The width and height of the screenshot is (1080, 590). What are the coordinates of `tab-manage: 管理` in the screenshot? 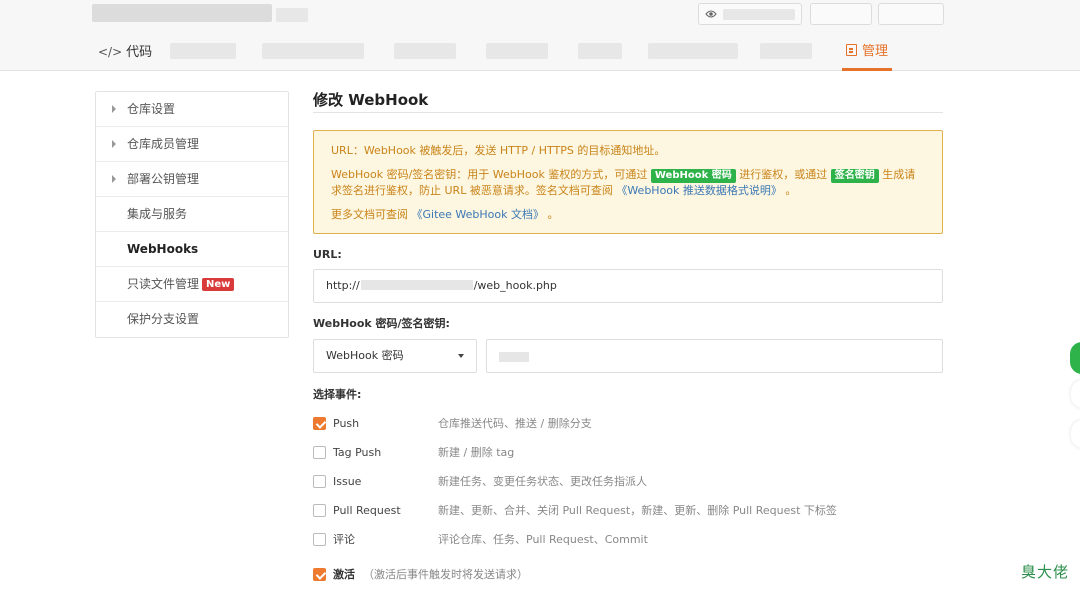 It's located at (867, 53).